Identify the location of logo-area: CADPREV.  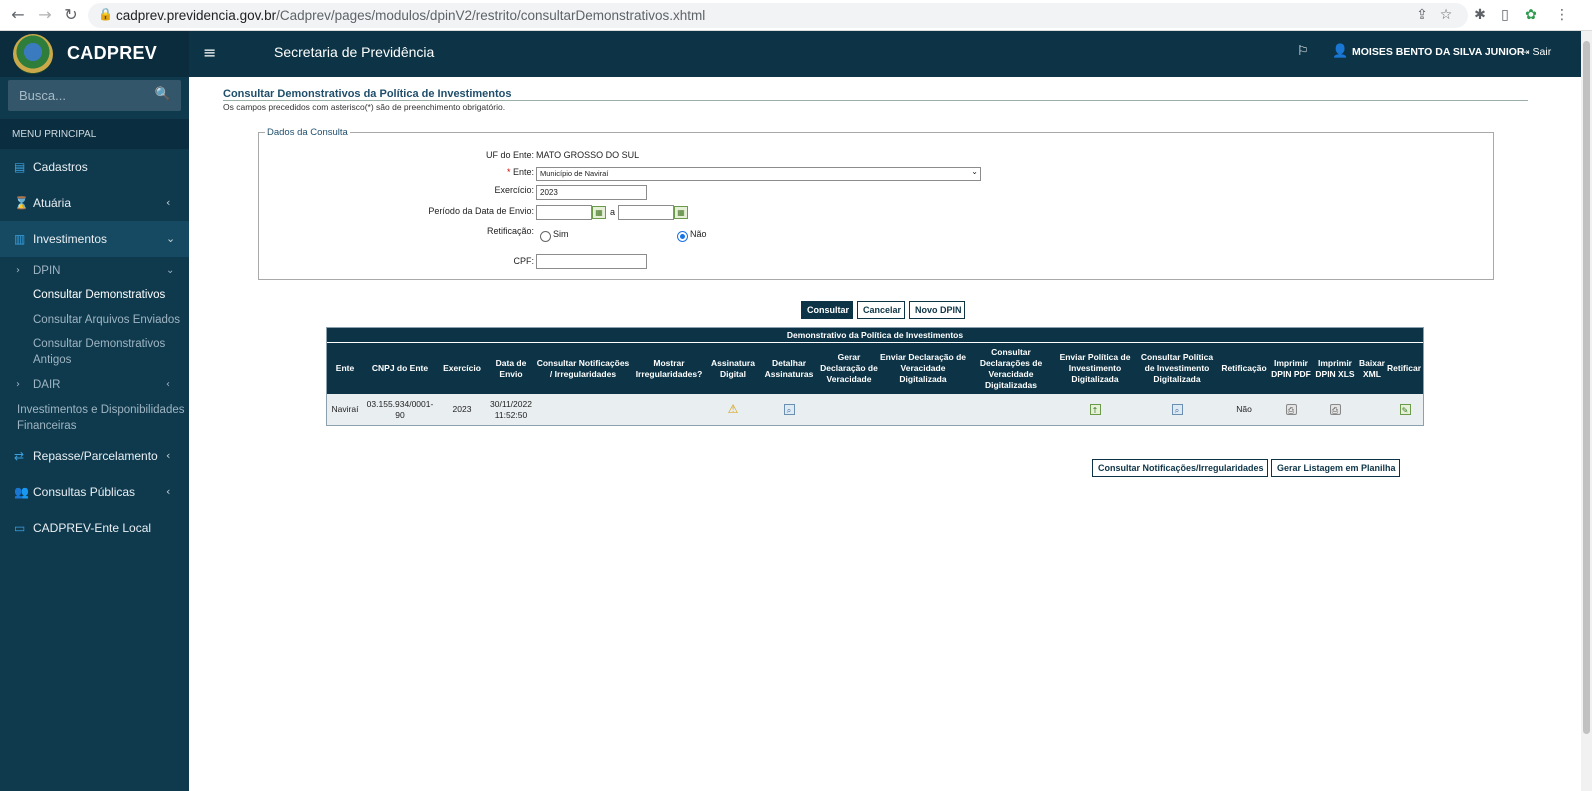
(94, 54).